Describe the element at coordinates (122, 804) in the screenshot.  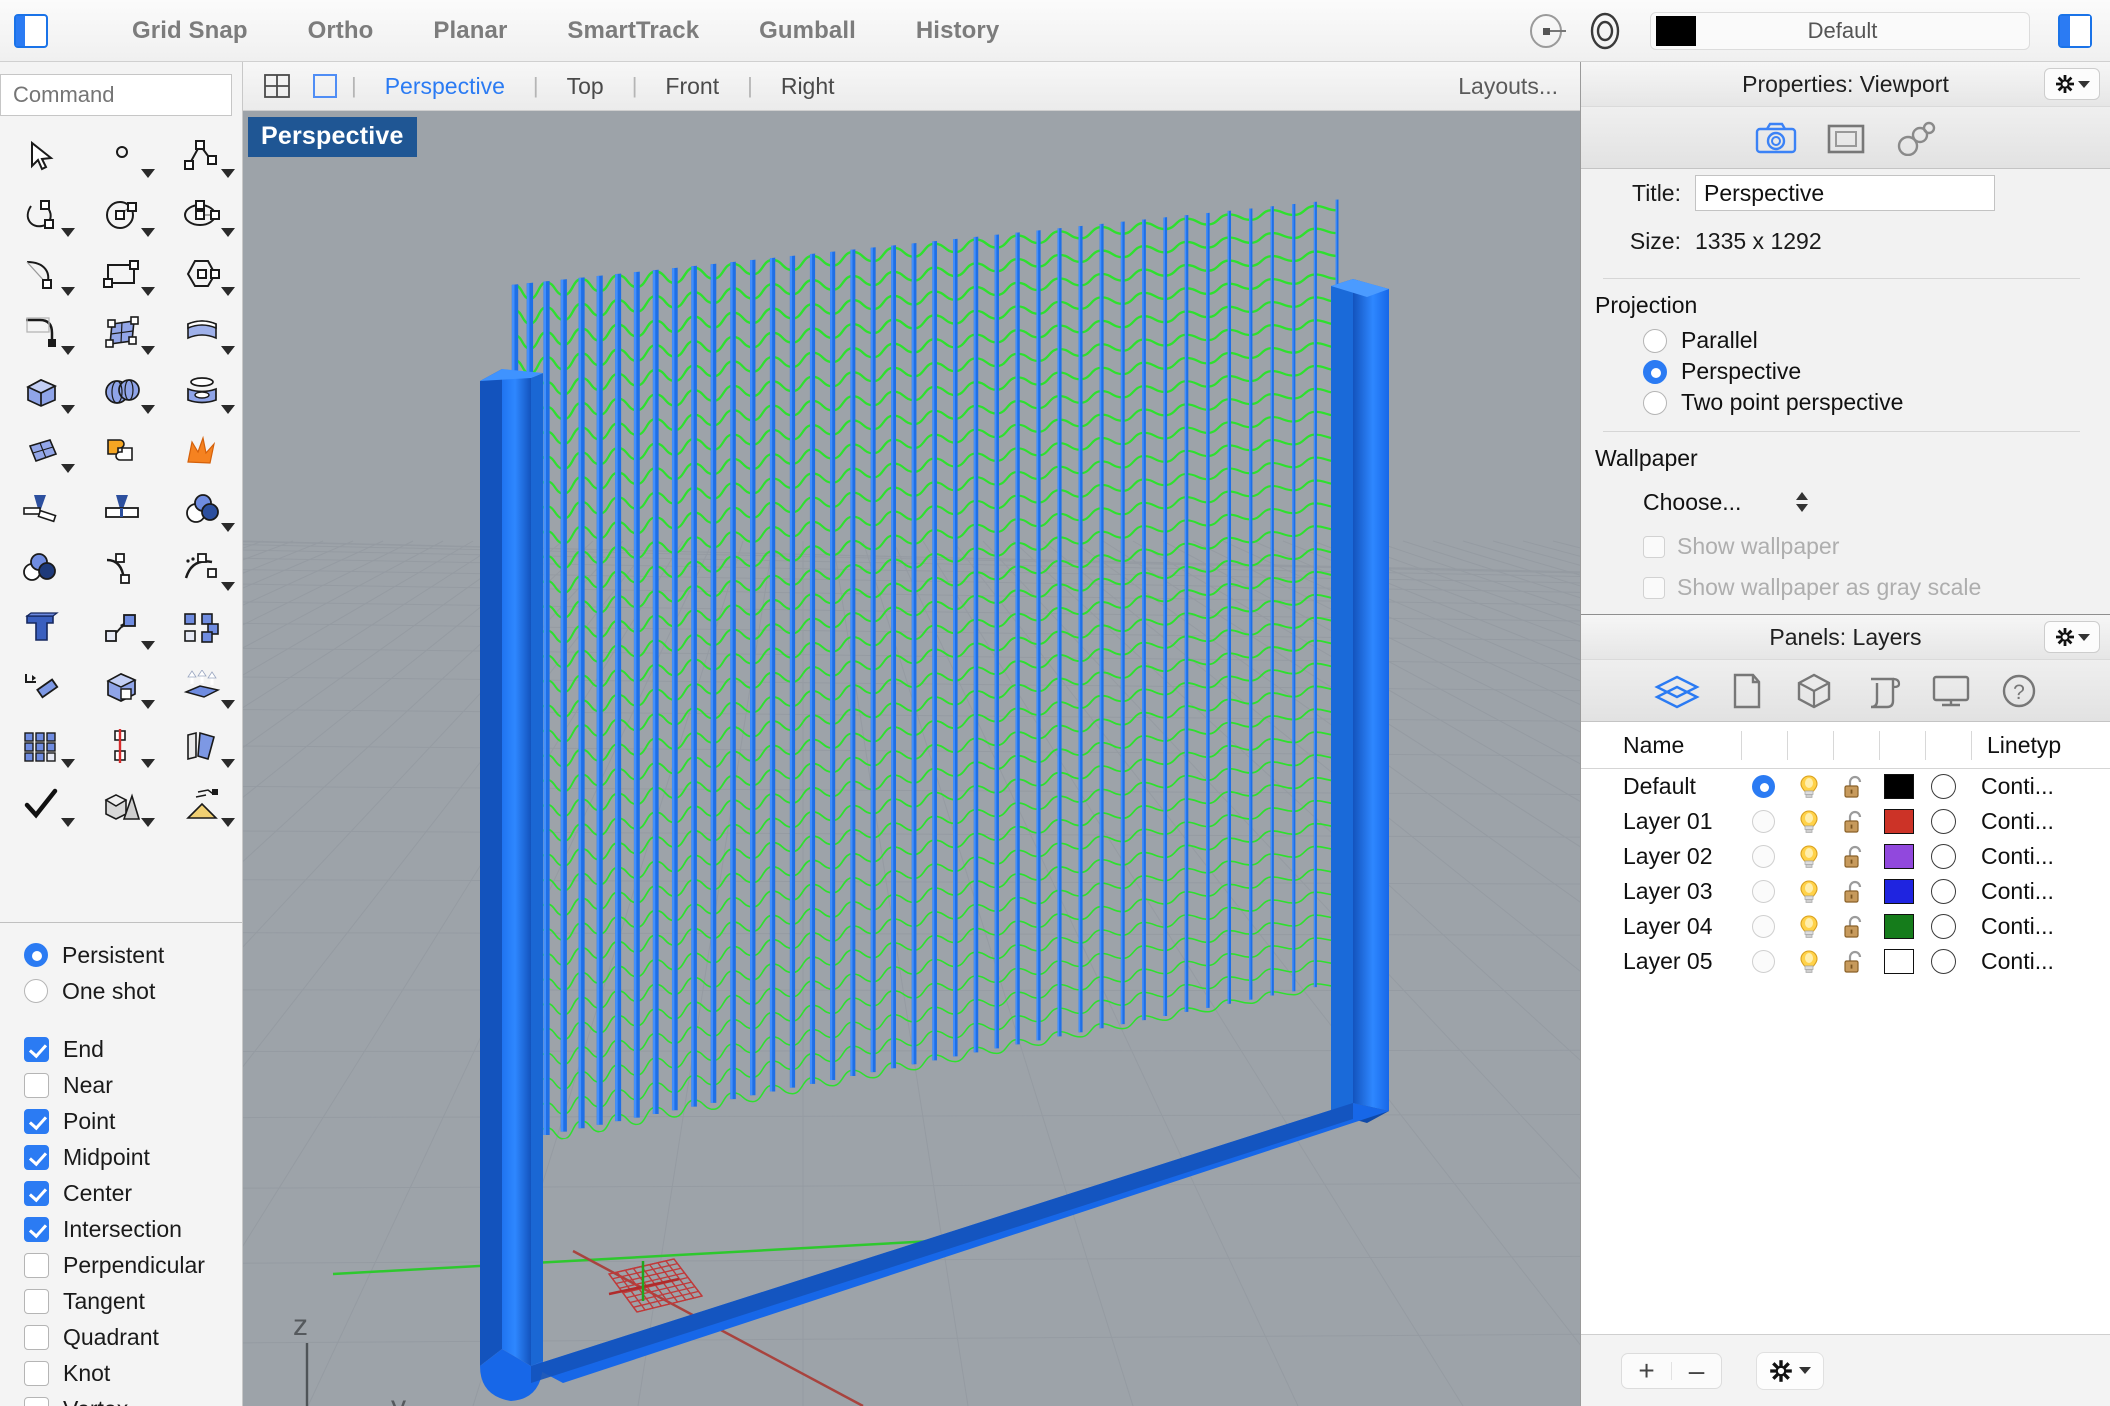
I see `tool-shade-objects-icon` at that location.